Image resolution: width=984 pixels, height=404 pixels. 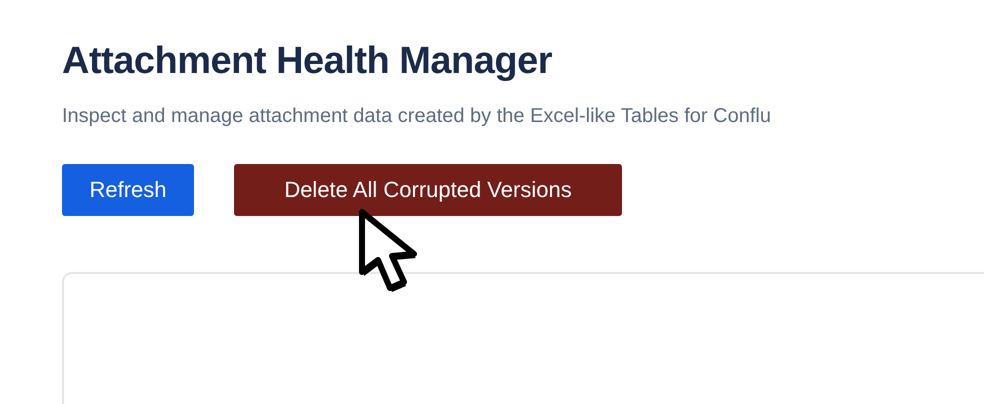 I want to click on page-description: Inspect and manage attachment data created by the Excel-like Tables for Conflu, so click(x=417, y=116).